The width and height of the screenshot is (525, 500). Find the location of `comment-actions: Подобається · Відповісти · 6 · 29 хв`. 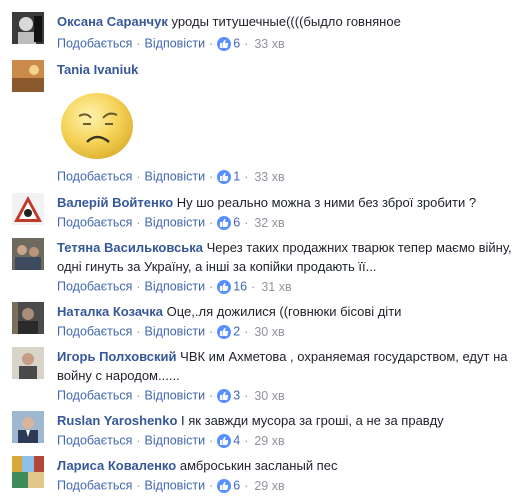

comment-actions: Подобається · Відповісти · 6 · 29 хв is located at coordinates (171, 485).